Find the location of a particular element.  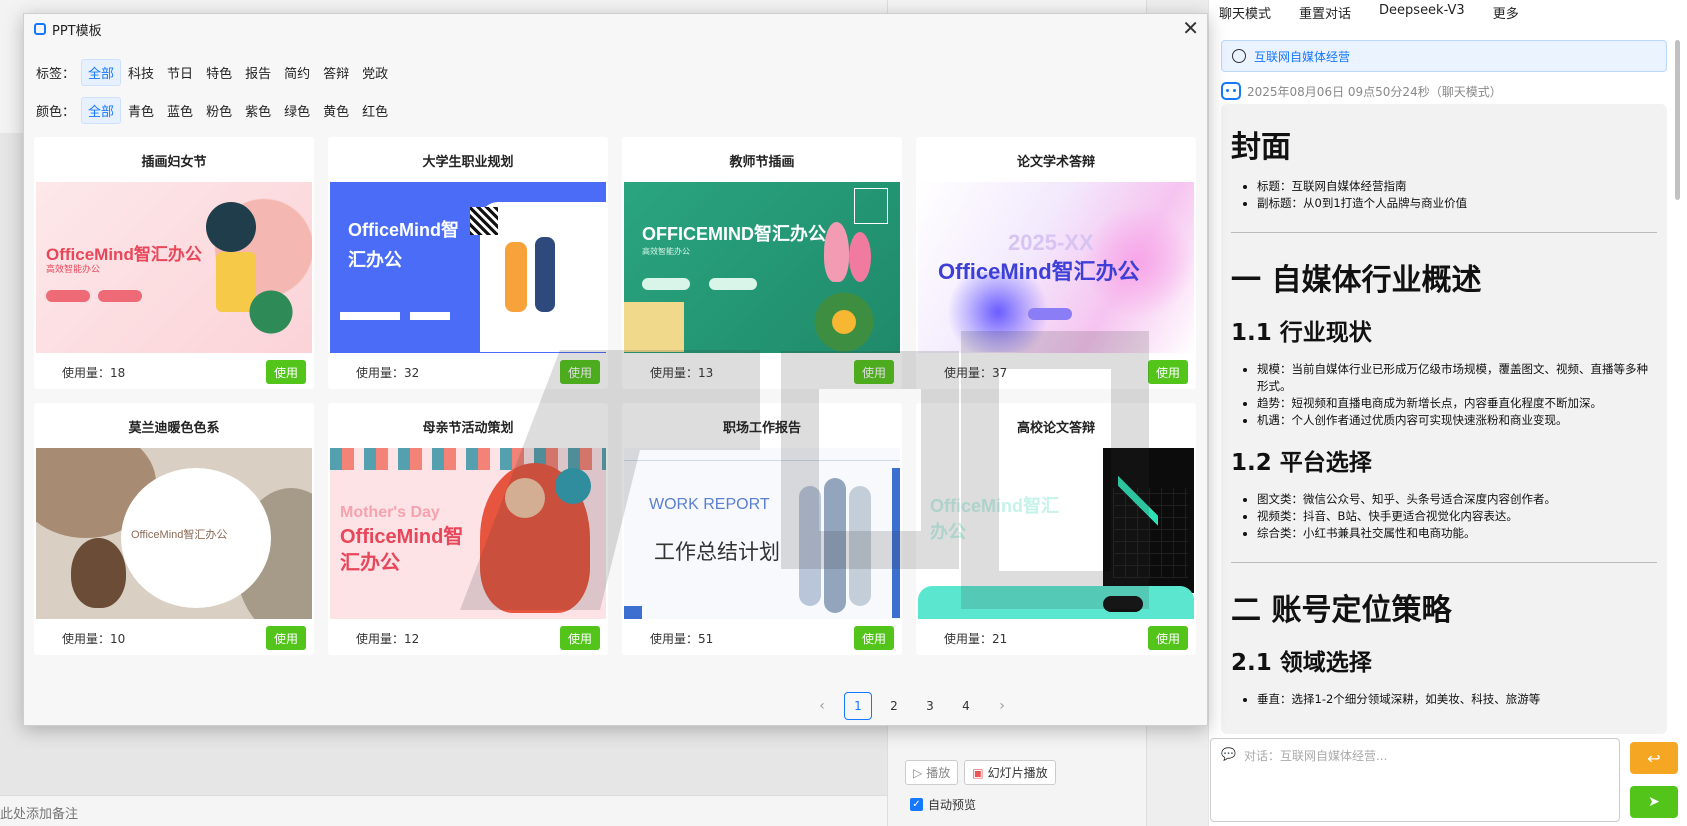

tag-filter: 标签： 全部 科技 节日 特色 报告 简约 答辩 党政 is located at coordinates (215, 72).